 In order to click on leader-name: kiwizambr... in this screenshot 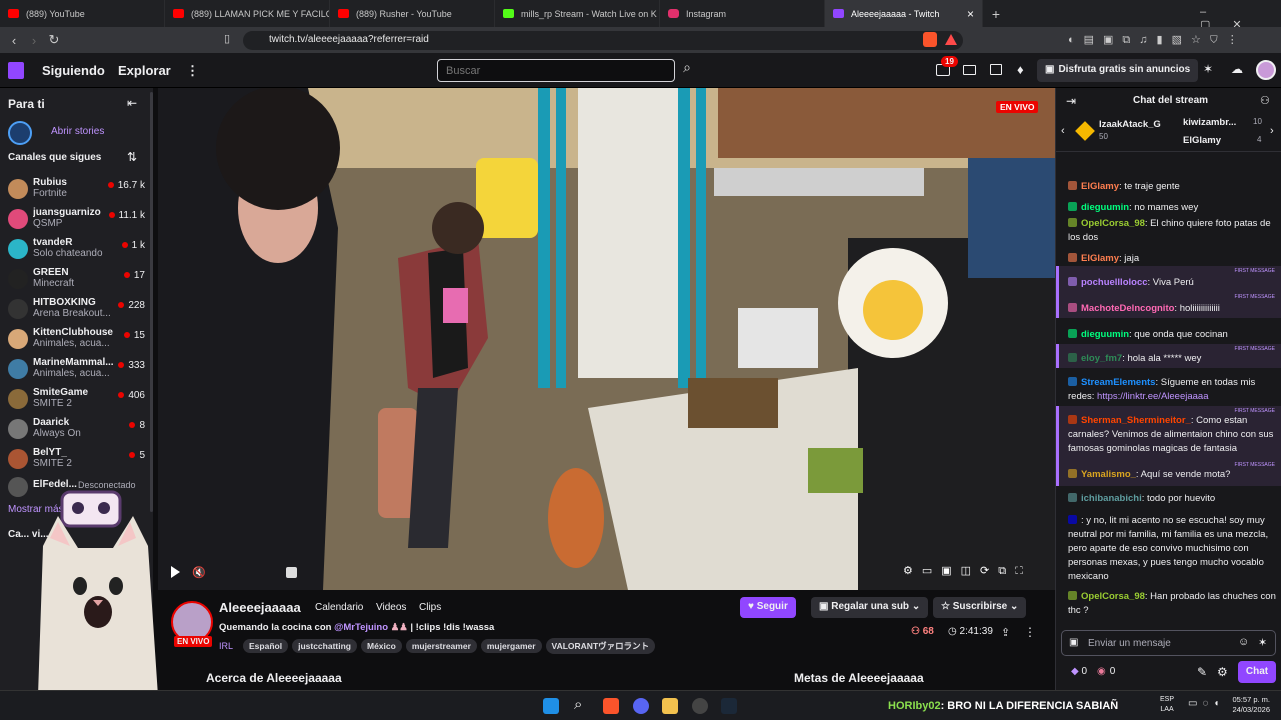, I will do `click(1209, 122)`.